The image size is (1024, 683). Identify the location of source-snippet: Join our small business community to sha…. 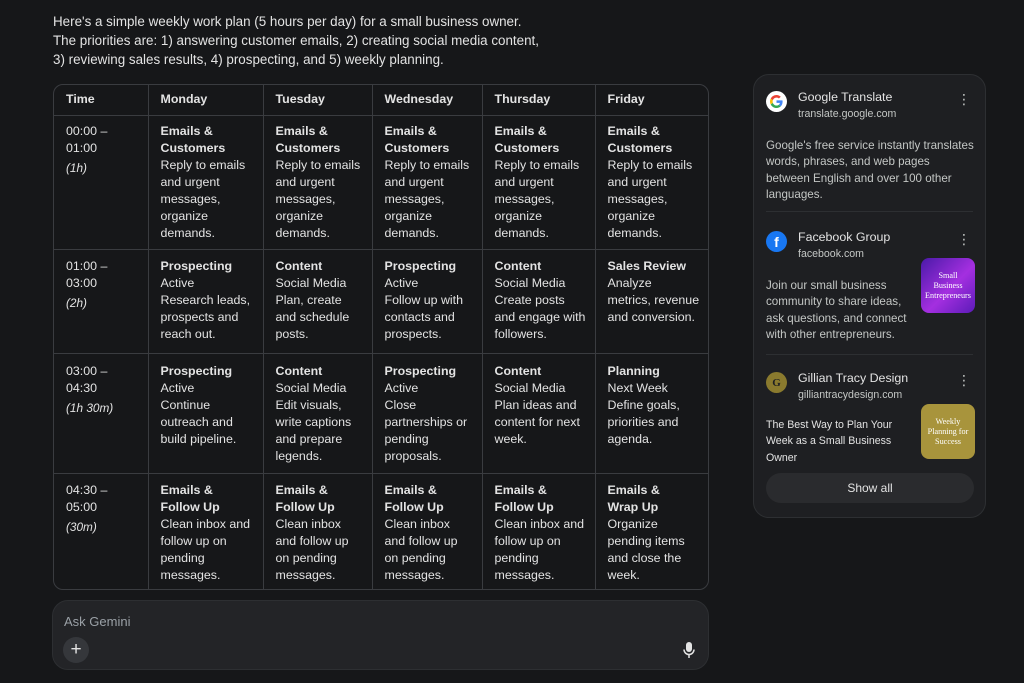
(836, 310).